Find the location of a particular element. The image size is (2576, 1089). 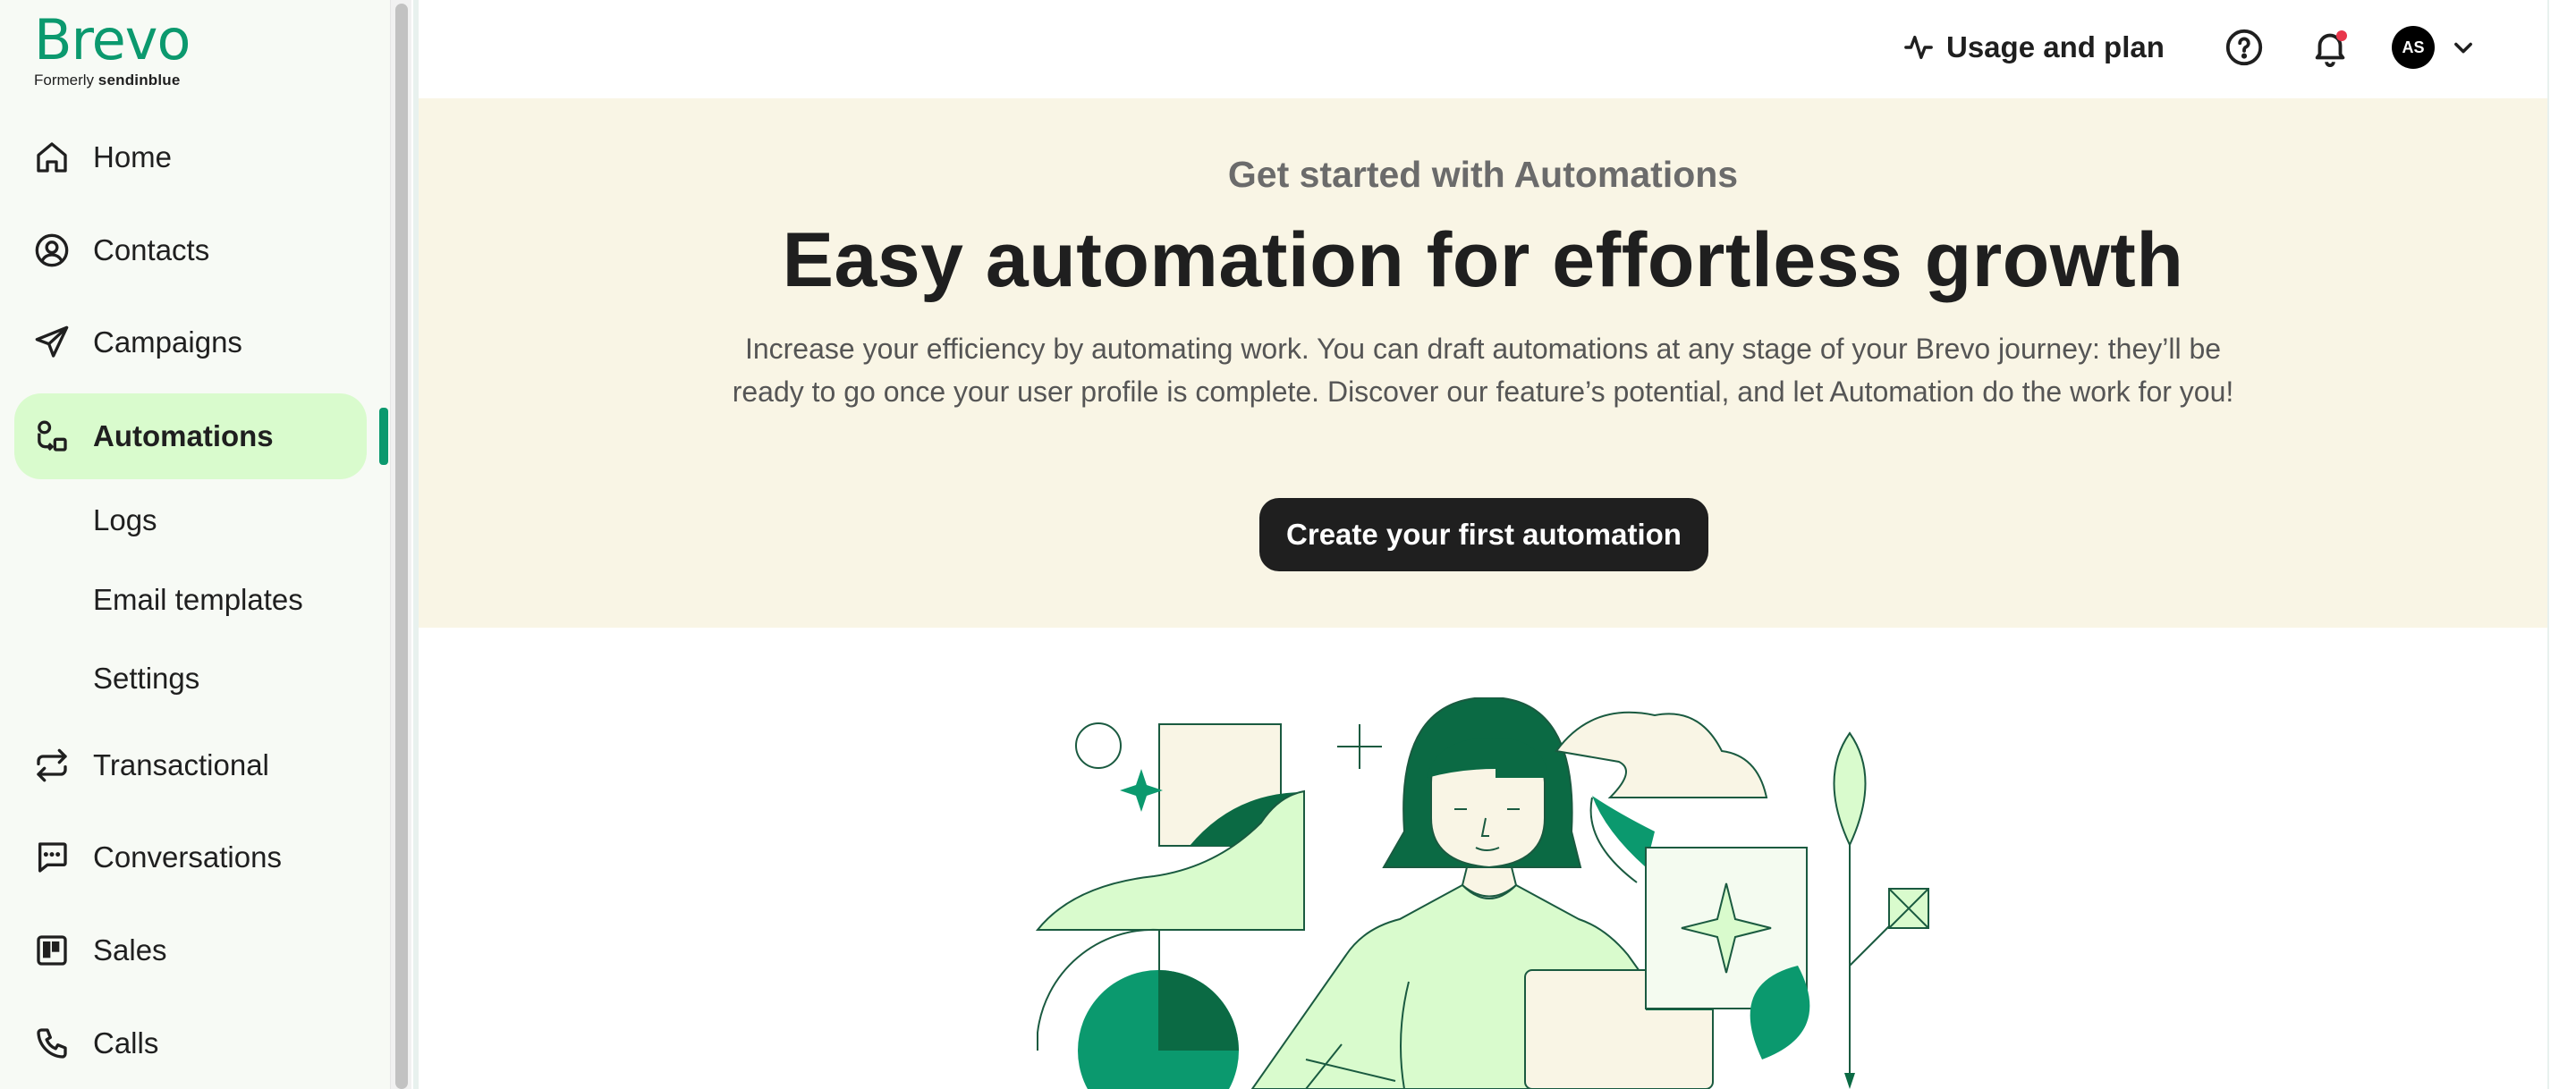

sidebar-item-campaigns: Campaigns is located at coordinates (190, 342).